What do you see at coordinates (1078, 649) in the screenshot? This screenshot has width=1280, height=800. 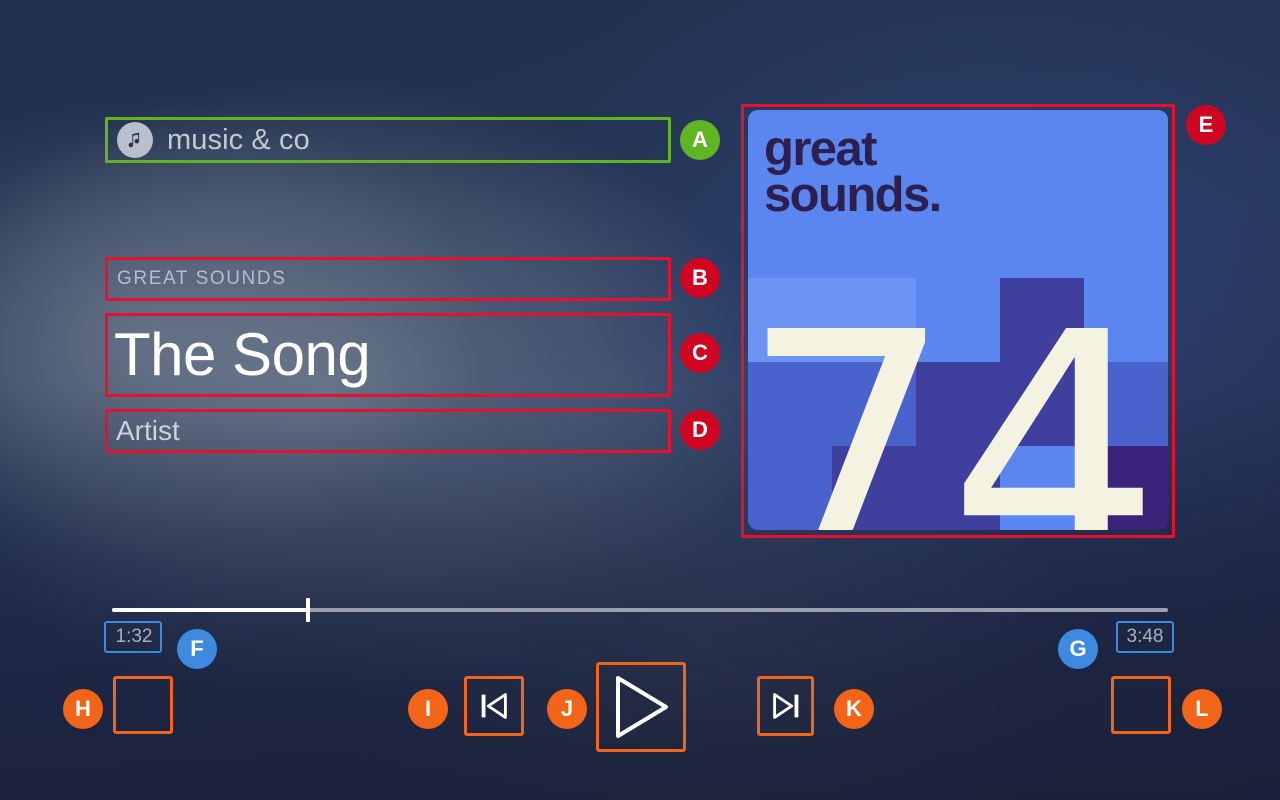 I see `annotation-badge-g: G` at bounding box center [1078, 649].